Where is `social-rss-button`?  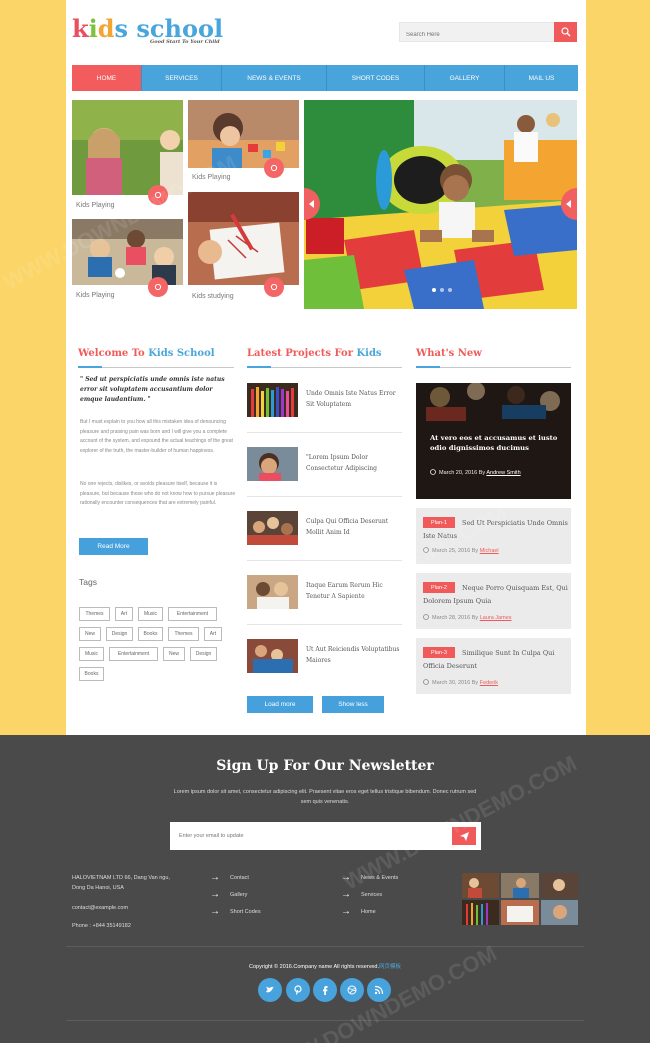
social-rss-button is located at coordinates (379, 990).